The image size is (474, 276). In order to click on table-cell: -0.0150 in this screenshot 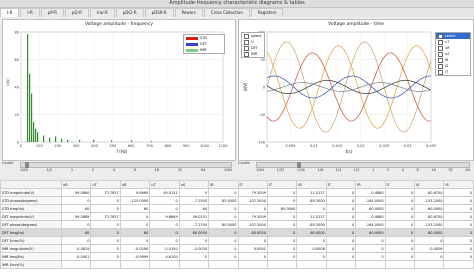, I will do `click(164, 248)`.